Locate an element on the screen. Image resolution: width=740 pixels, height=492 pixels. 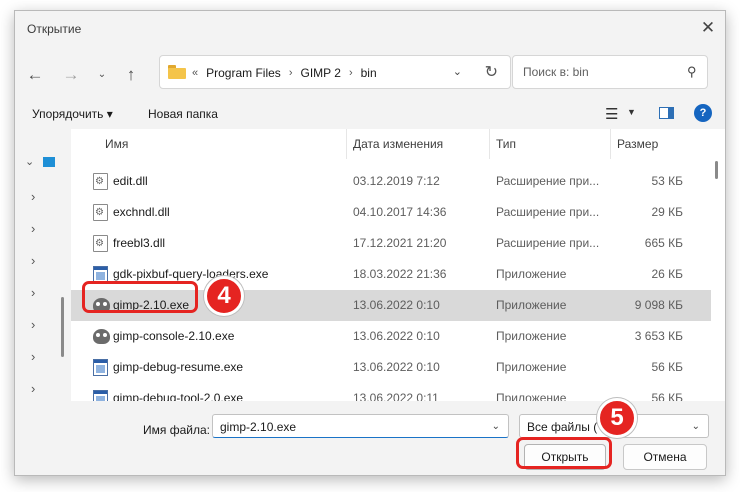
preview-pane-icon is located at coordinates (666, 113).